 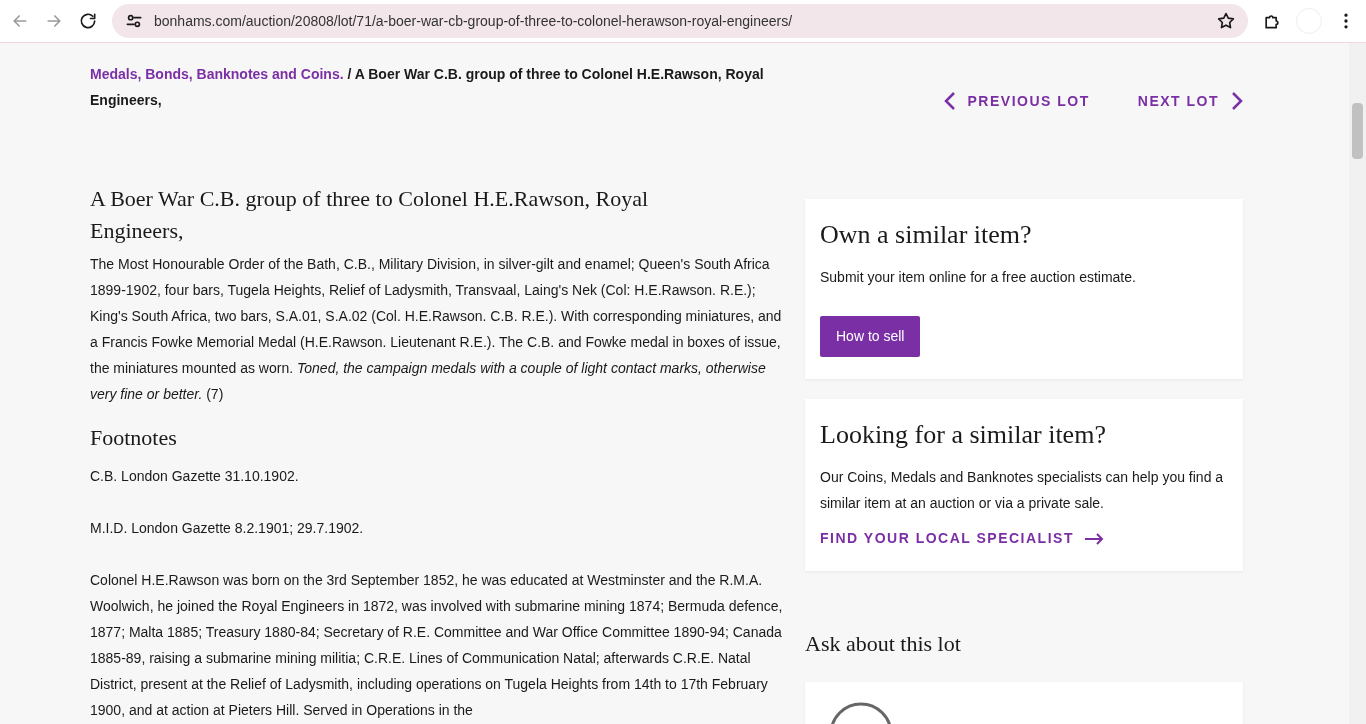 What do you see at coordinates (978, 278) in the screenshot?
I see `card-text: Submit your item online for a free auction estimate.` at bounding box center [978, 278].